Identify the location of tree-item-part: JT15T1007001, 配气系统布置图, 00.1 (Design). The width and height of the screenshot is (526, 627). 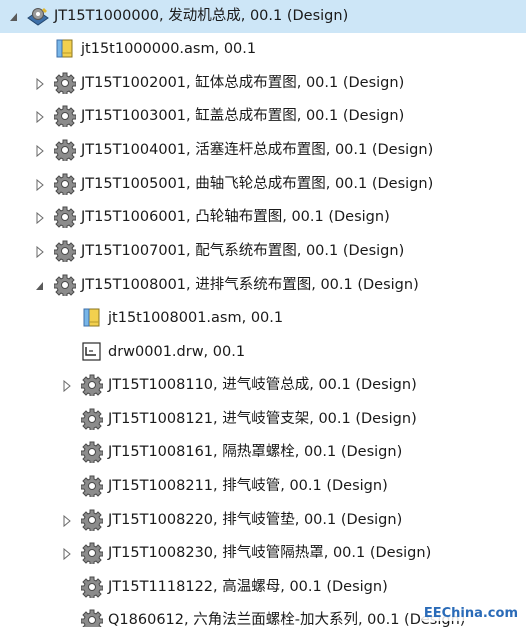
(263, 251).